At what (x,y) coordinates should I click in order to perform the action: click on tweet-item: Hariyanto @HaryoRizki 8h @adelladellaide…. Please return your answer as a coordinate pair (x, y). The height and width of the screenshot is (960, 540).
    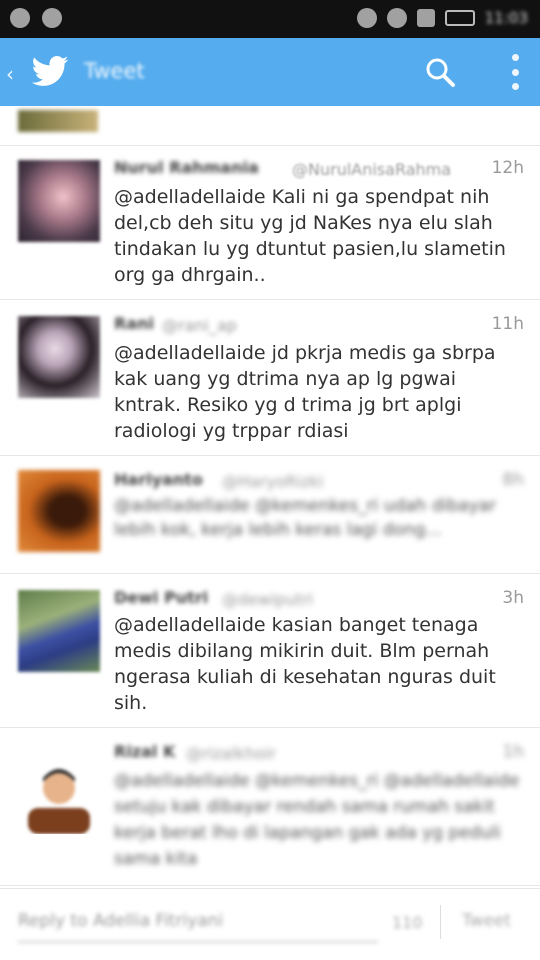
    Looking at the image, I should click on (270, 515).